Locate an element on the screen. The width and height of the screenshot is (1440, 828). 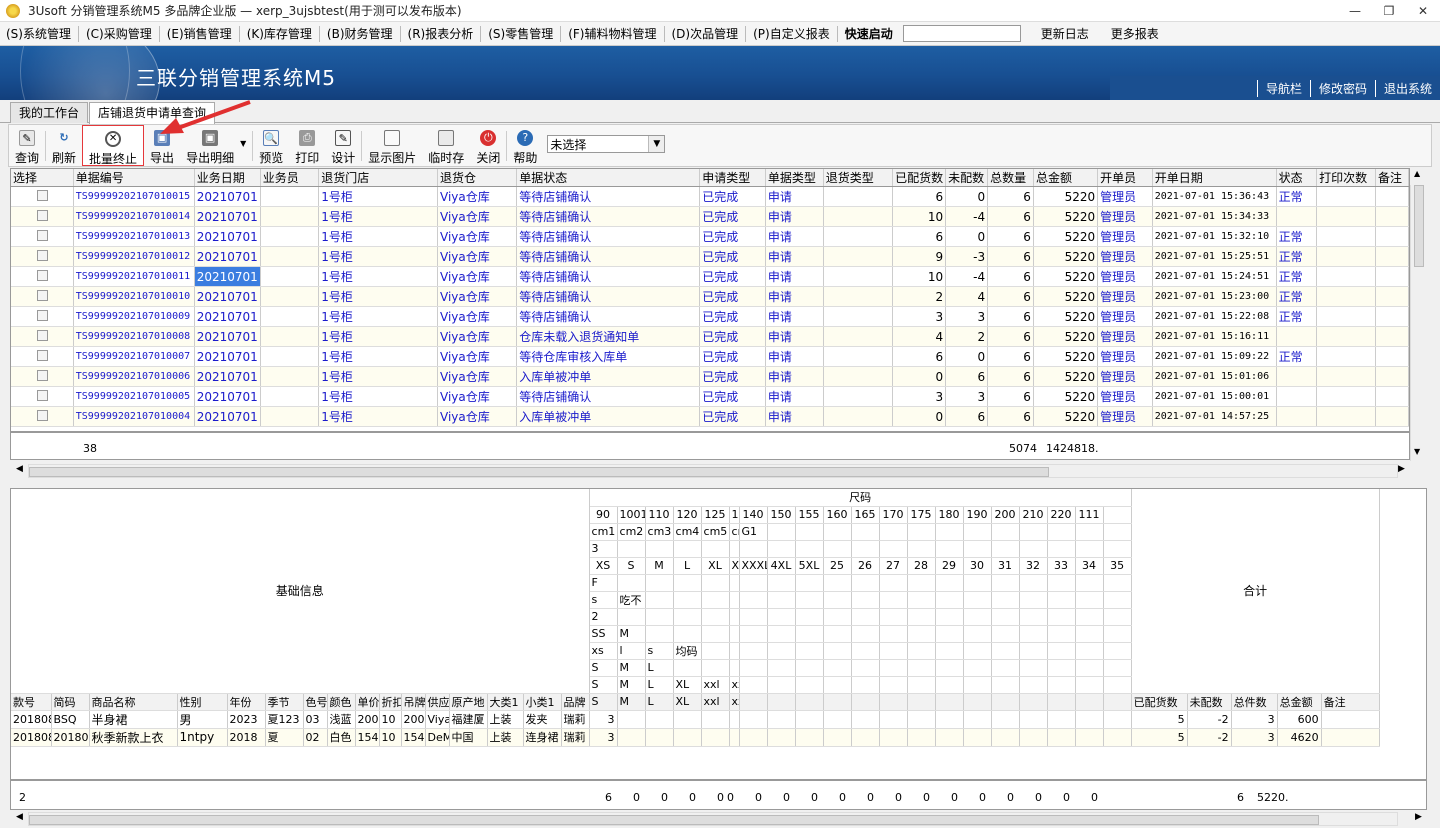
column-header: 打印次数 is located at coordinates (1346, 178).